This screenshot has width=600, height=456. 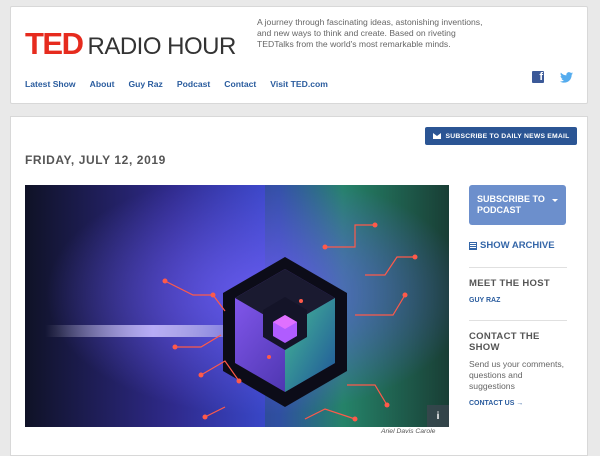 I want to click on subscribe-email-button: SUBSCRIBE TO DAILY NEWS EMAIL, so click(x=501, y=136).